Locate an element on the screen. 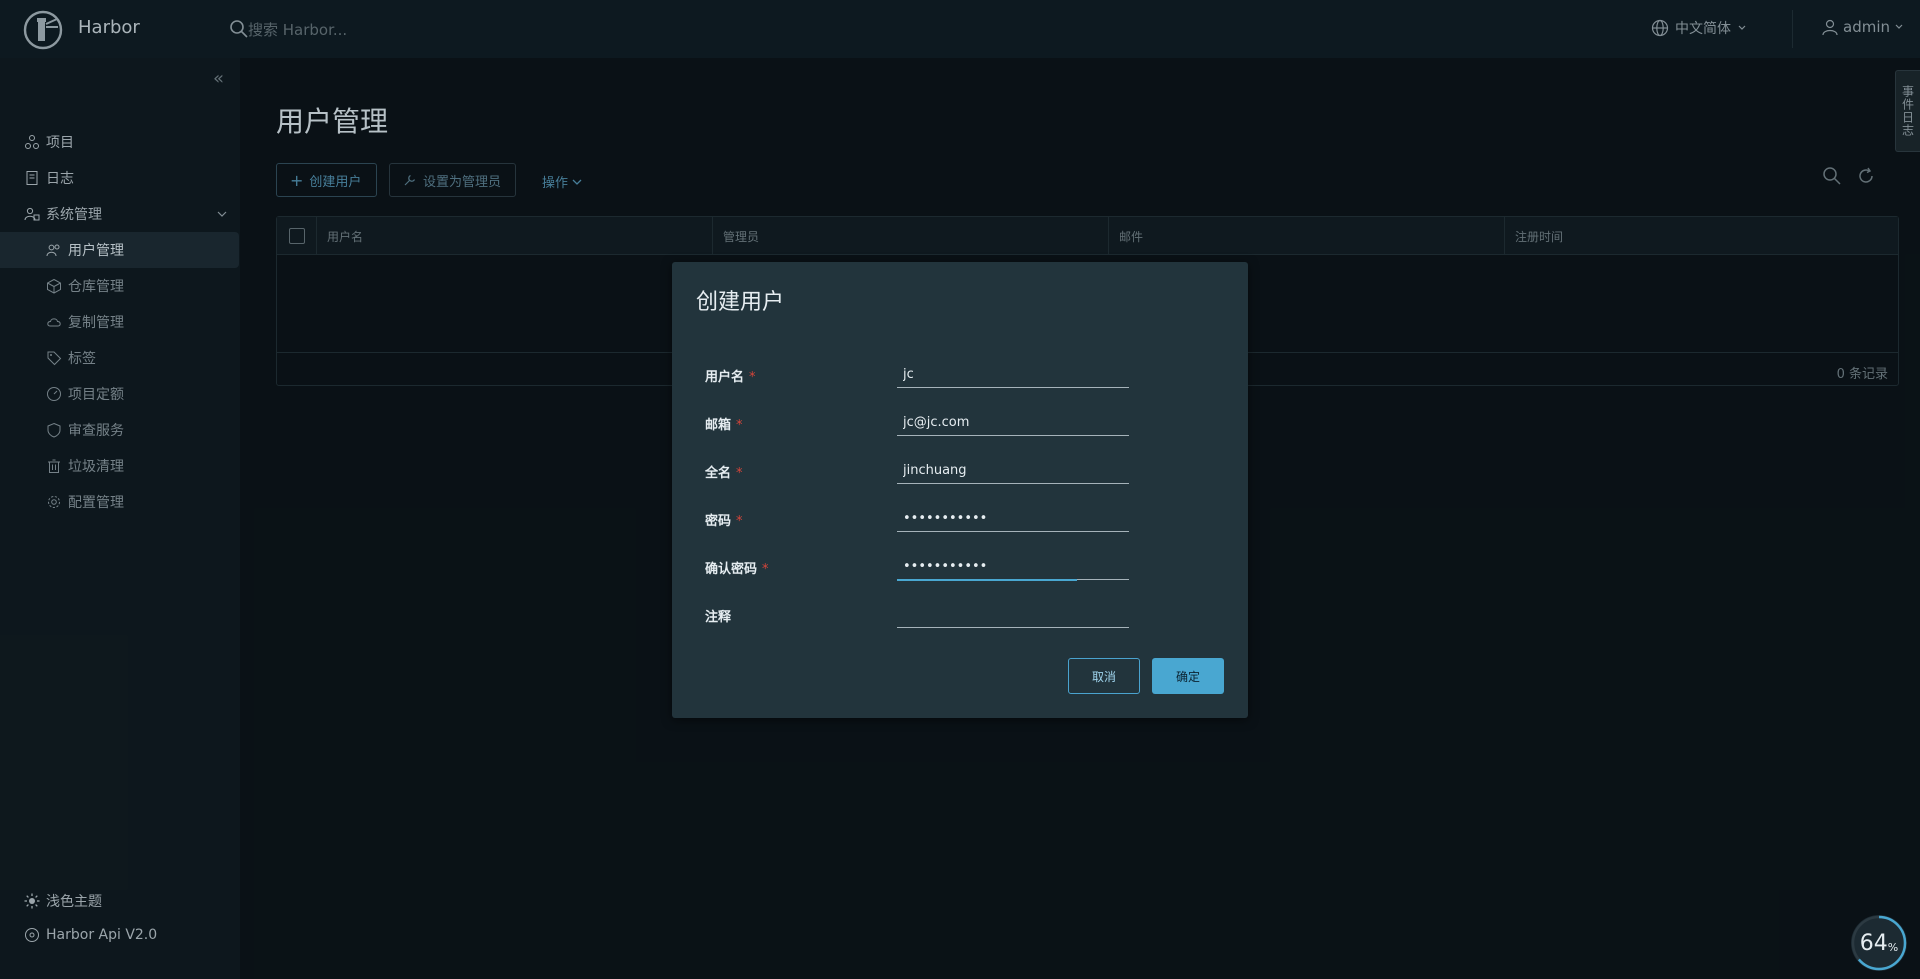 The width and height of the screenshot is (1920, 979). field-label: 确认密码 * is located at coordinates (737, 569).